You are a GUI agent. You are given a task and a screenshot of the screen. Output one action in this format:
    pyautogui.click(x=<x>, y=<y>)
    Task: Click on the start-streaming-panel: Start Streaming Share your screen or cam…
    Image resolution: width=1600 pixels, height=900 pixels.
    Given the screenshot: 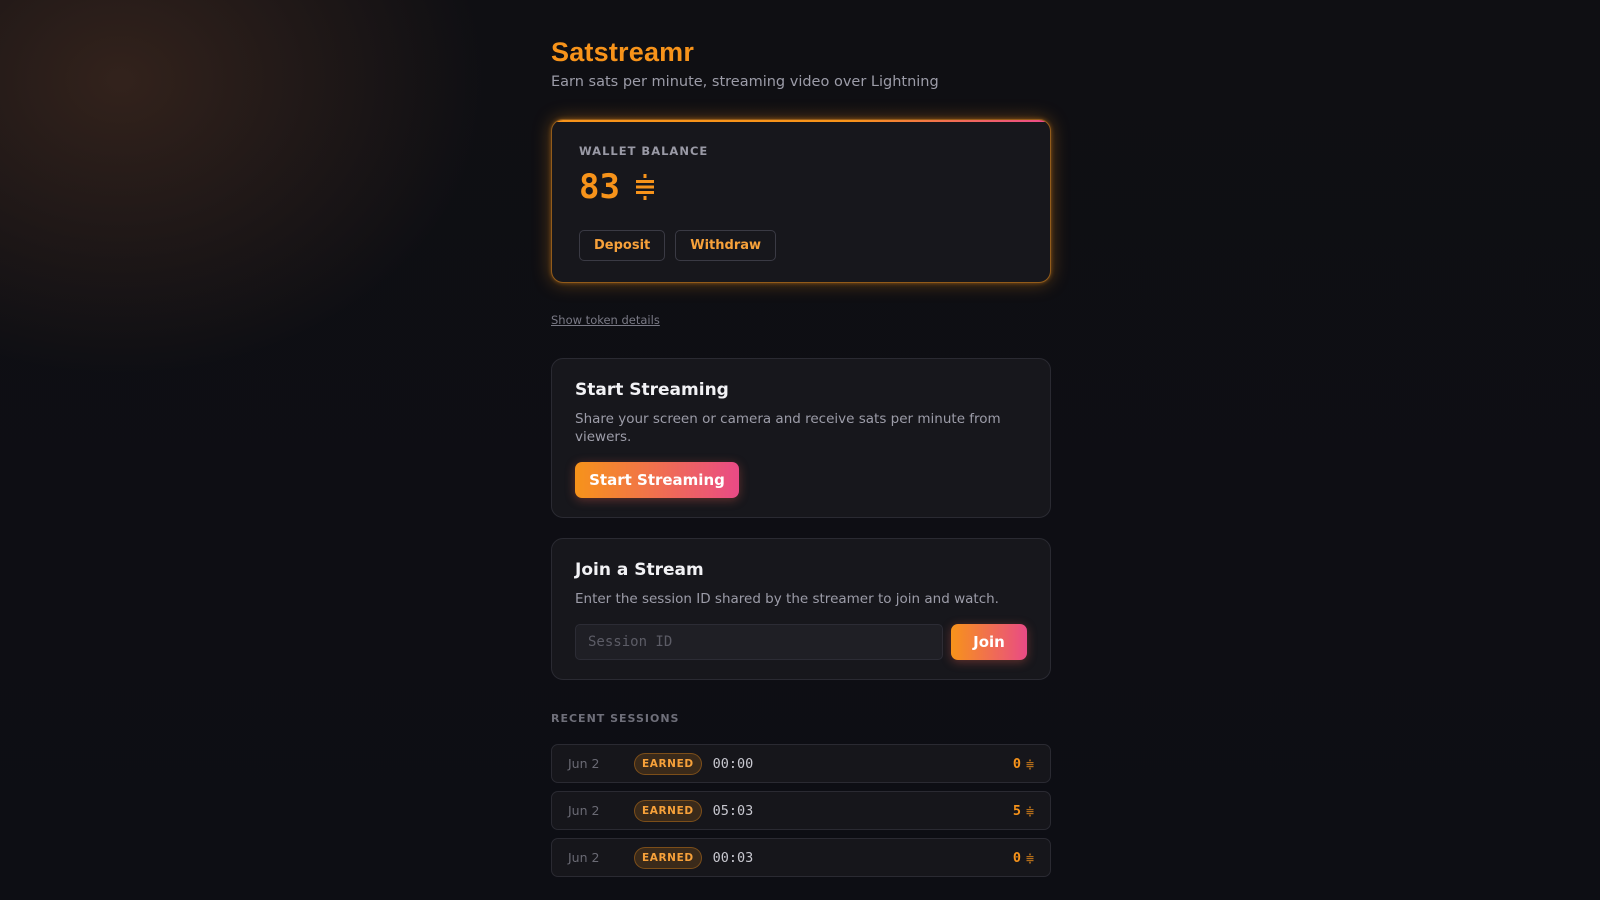 What is the action you would take?
    pyautogui.click(x=801, y=438)
    